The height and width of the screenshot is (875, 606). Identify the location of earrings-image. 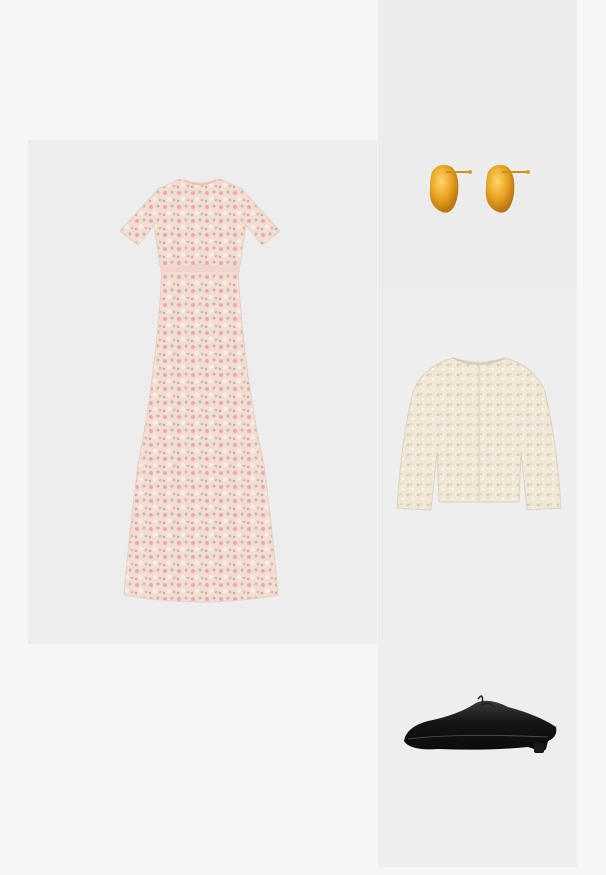
(479, 190).